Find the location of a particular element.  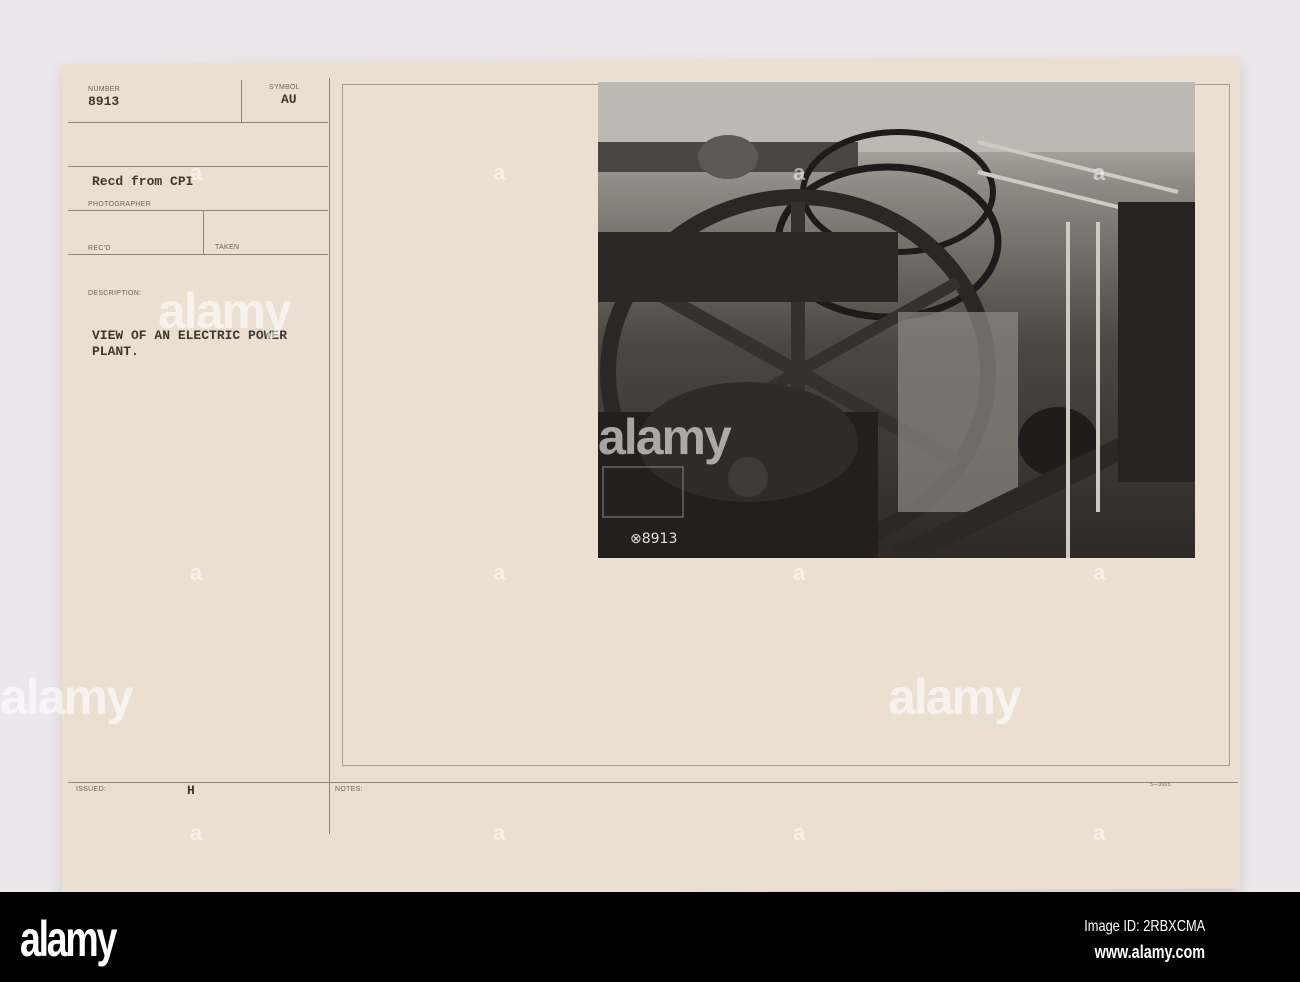

description-label: DESCRIPTION: is located at coordinates (115, 293).